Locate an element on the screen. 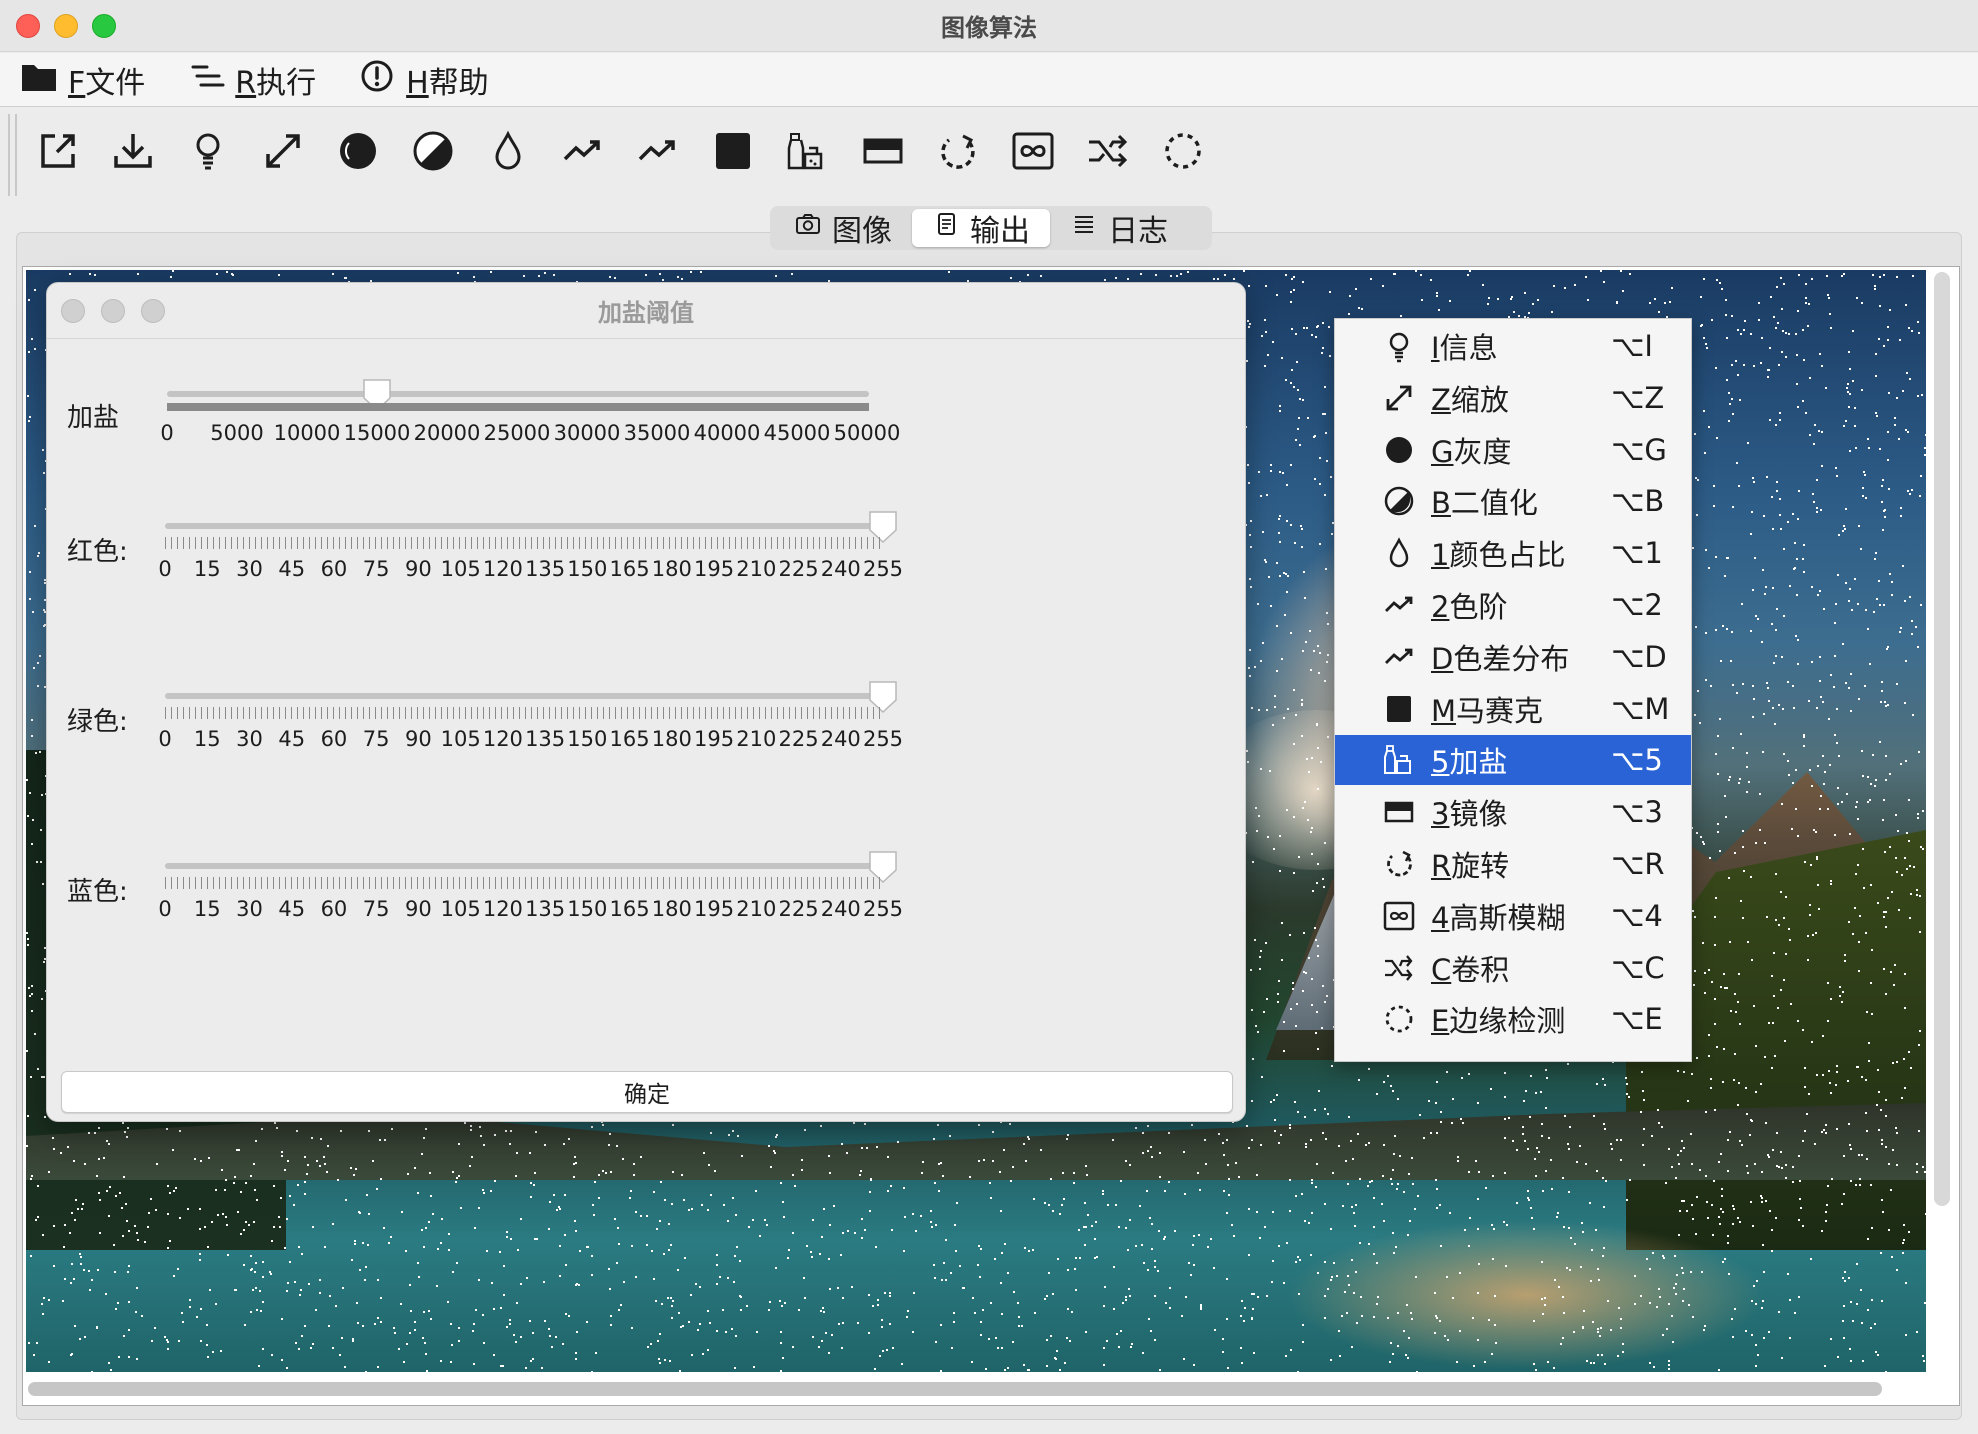  menu-item-zoom: Z缩放 ⌥Z is located at coordinates (1513, 398).